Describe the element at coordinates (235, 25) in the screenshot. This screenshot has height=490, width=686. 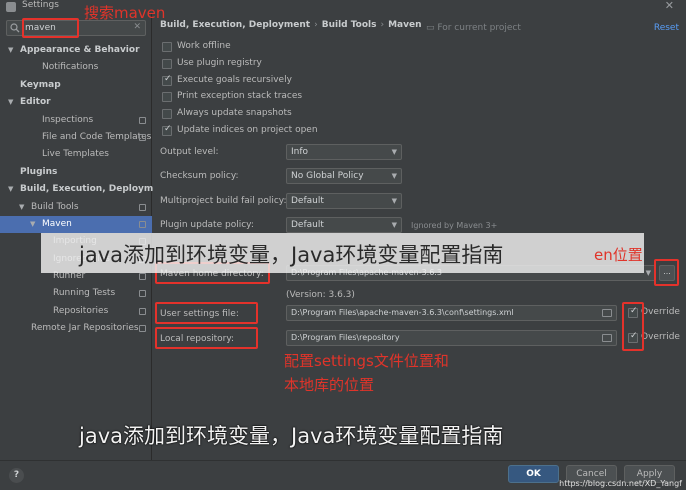
I see `breadcrumb-item: Build, Execution, Deployment` at that location.